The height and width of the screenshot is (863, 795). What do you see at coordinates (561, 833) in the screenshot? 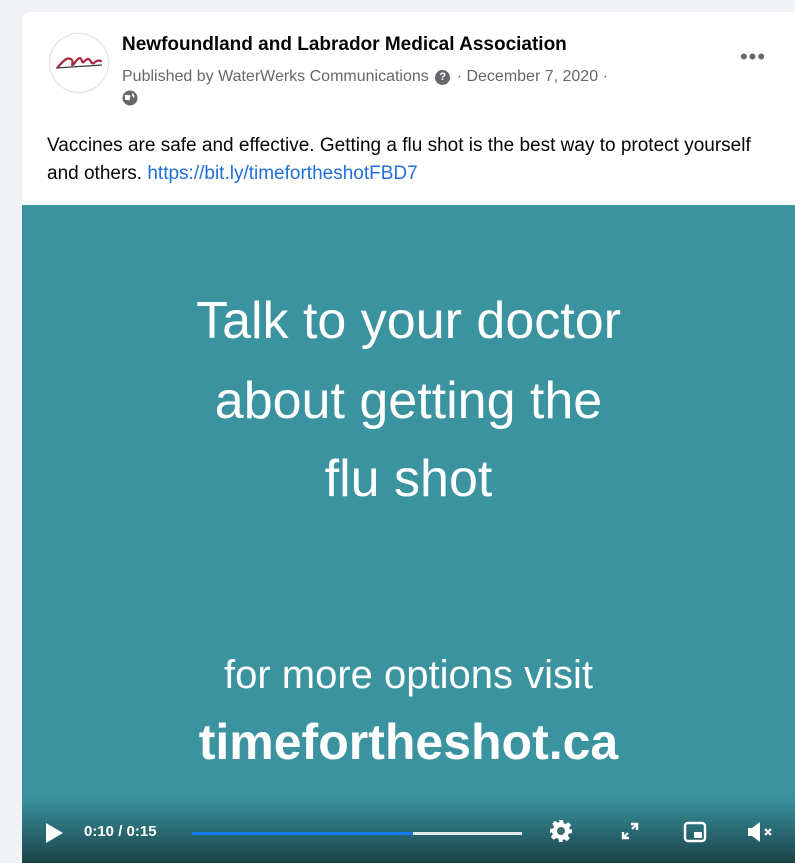
I see `settings-icon` at bounding box center [561, 833].